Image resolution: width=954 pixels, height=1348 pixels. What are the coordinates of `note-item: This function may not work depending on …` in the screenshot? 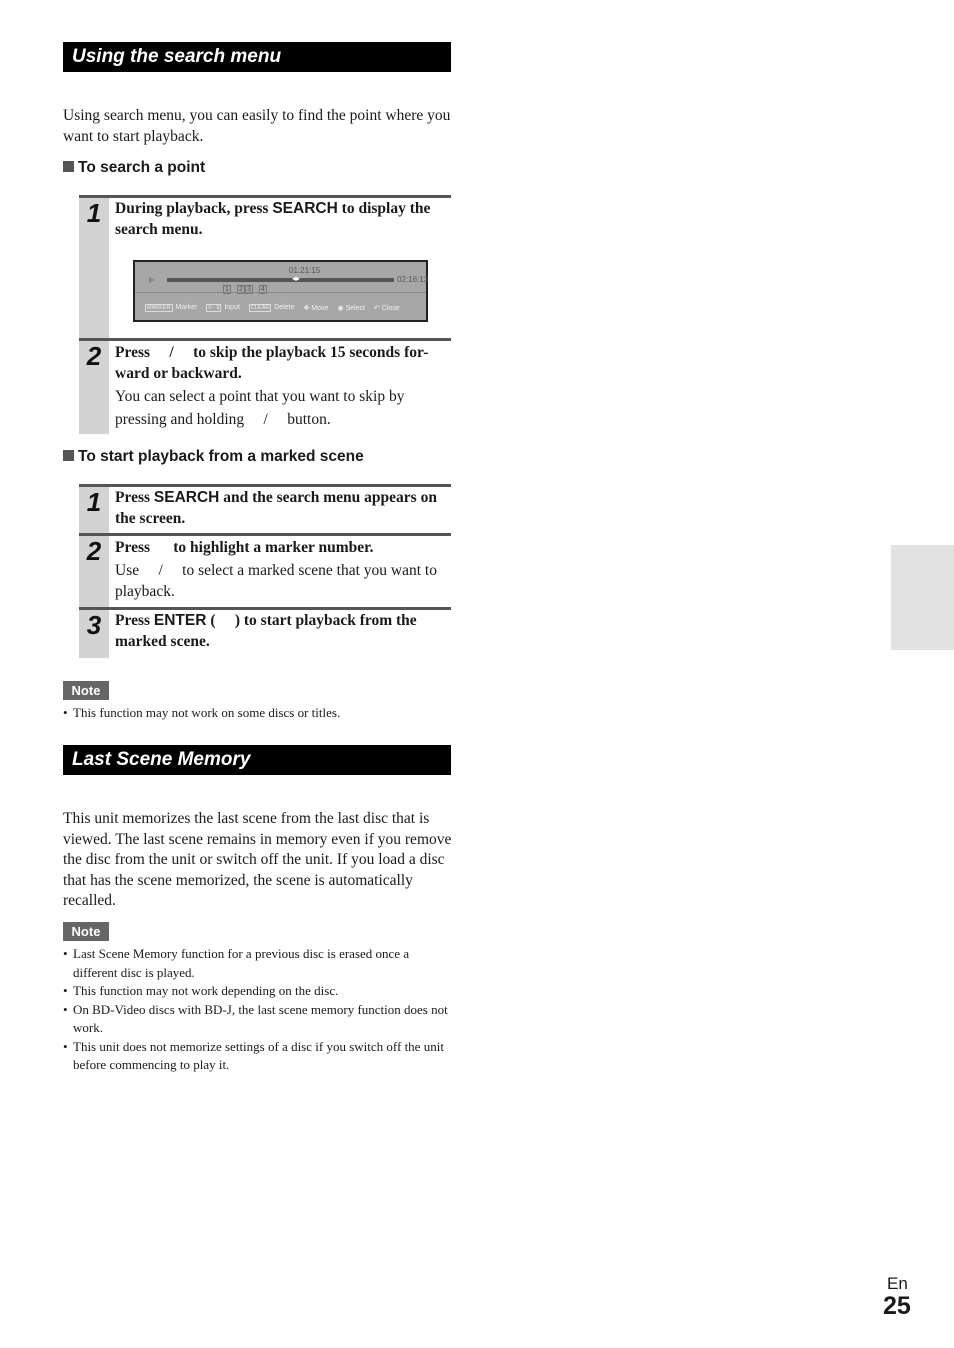 It's located at (259, 991).